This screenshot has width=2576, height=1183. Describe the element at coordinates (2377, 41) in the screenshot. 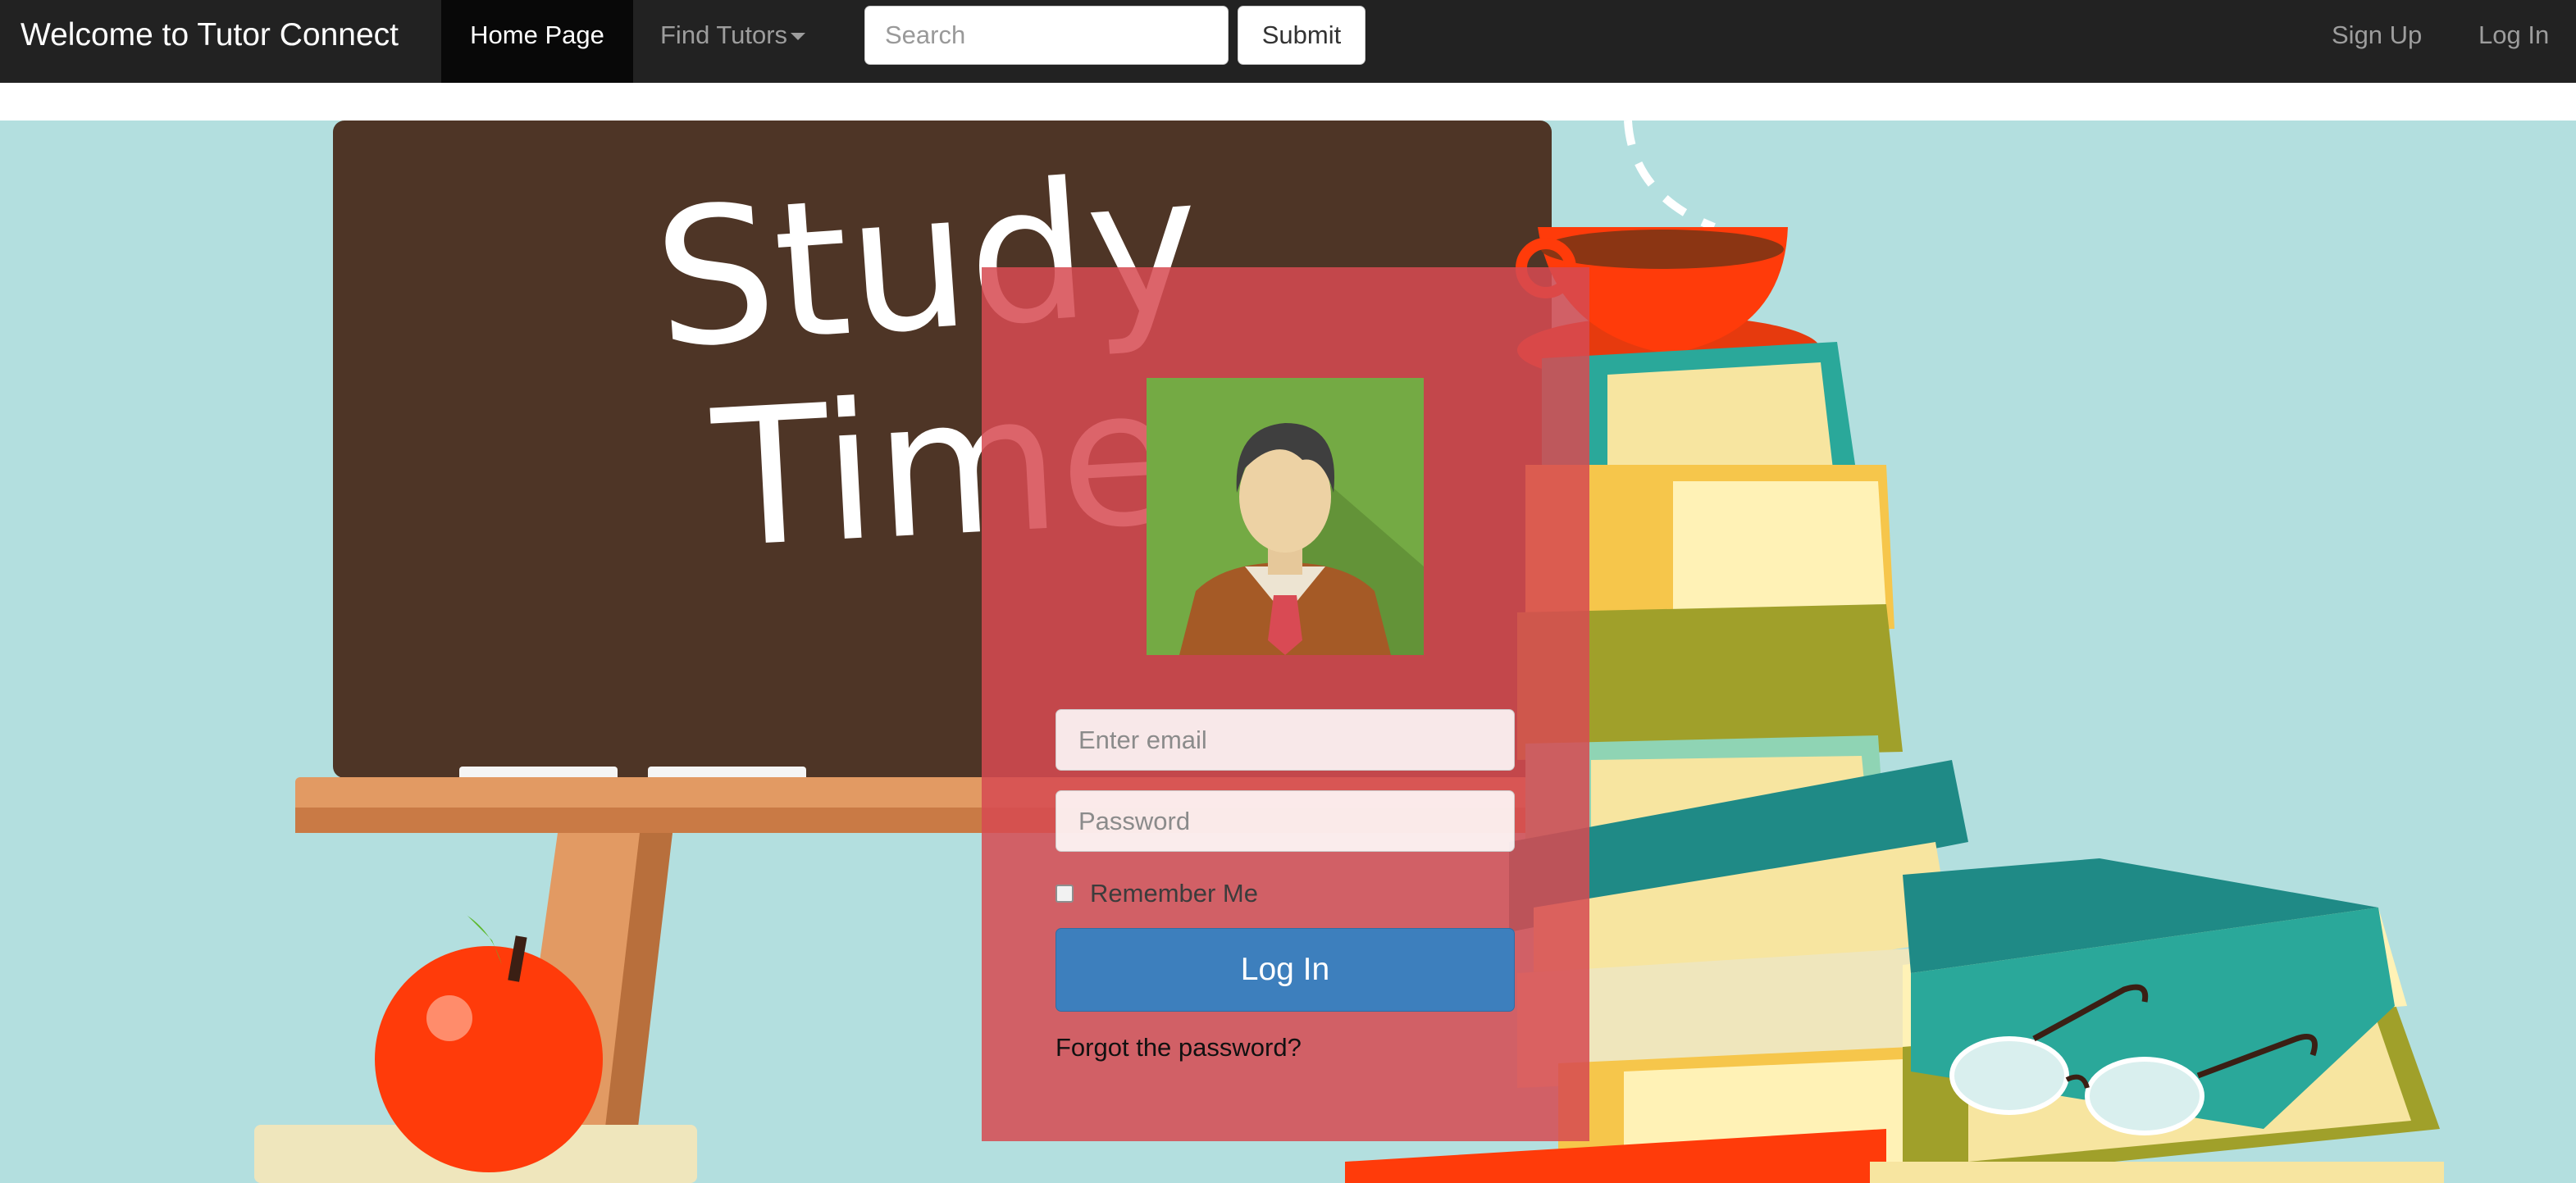

I see `nav-sign-up: Sign Up` at that location.